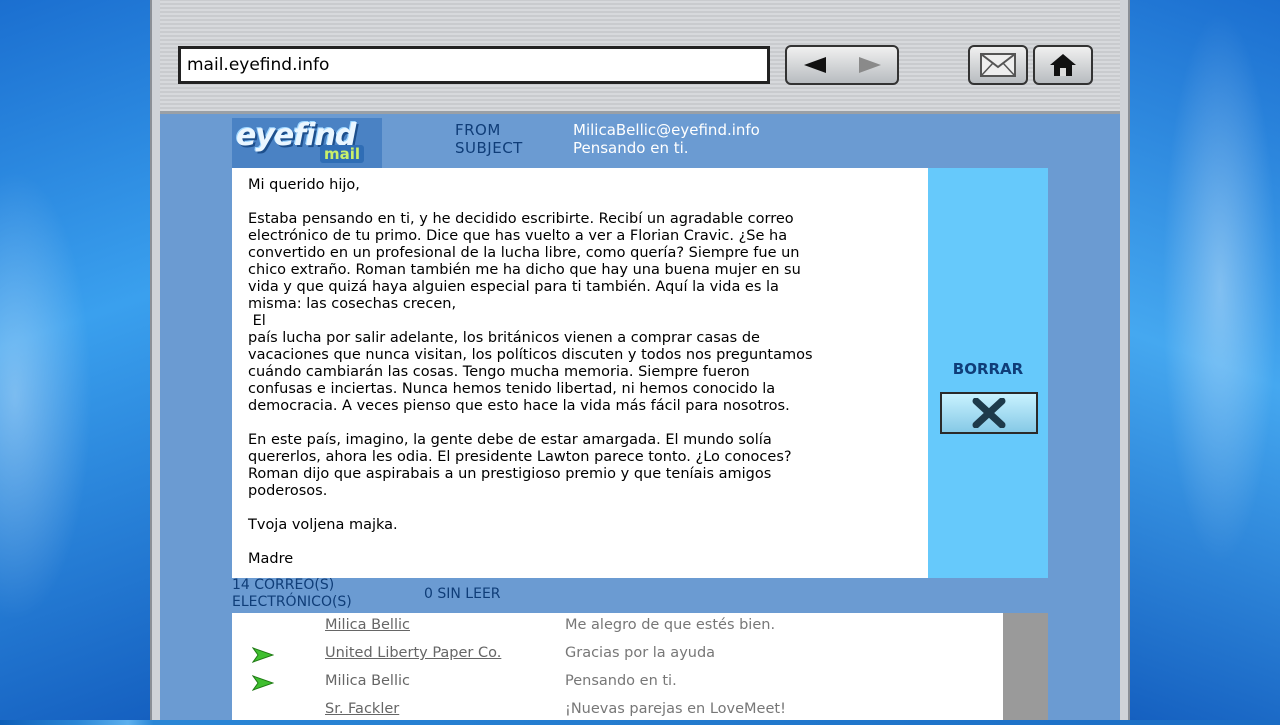  Describe the element at coordinates (675, 709) in the screenshot. I see `list-item-subject: ¡Nuevas parejas en LoveMeet!` at that location.